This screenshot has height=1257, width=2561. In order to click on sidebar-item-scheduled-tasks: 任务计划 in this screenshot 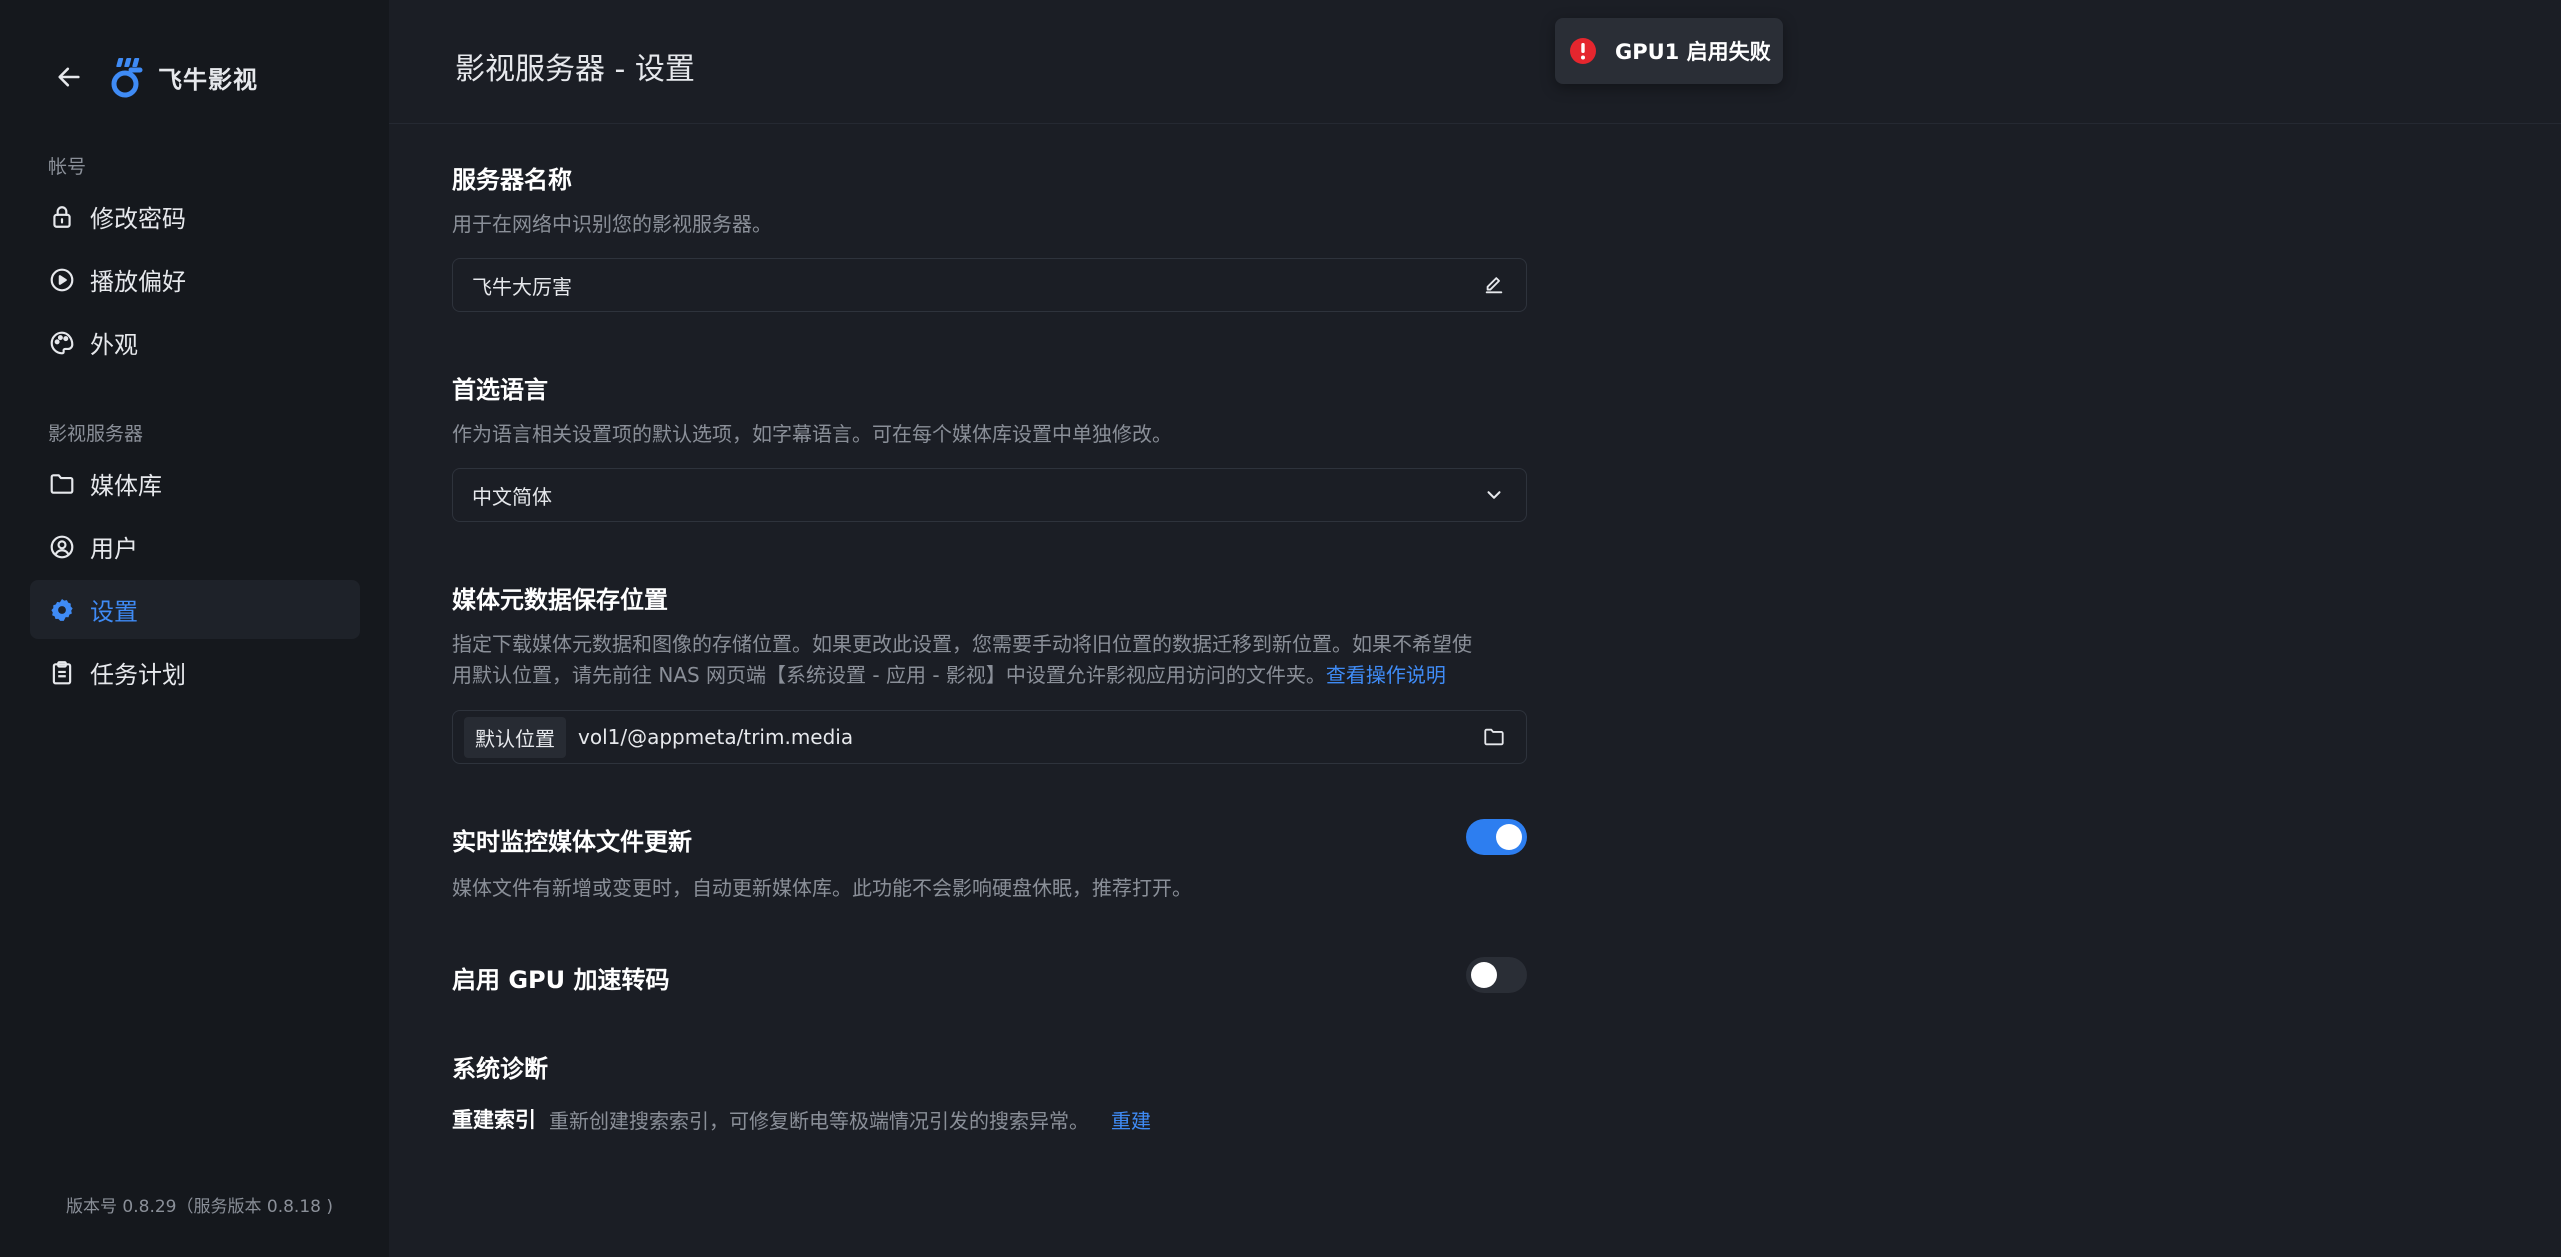, I will do `click(195, 672)`.